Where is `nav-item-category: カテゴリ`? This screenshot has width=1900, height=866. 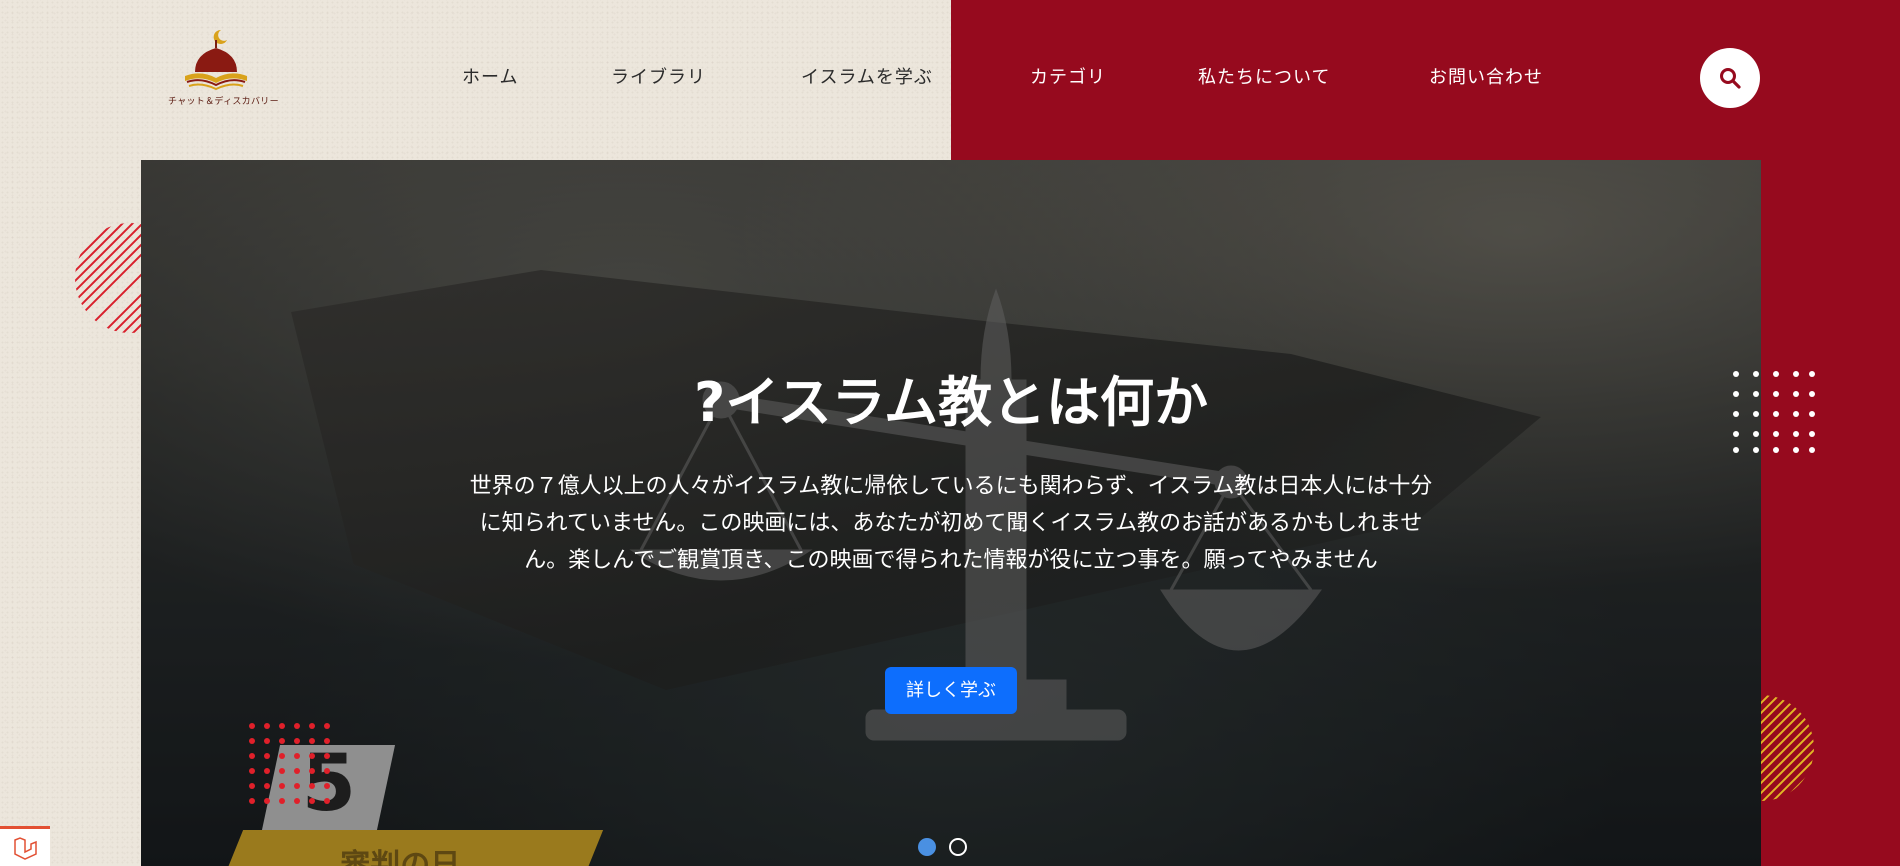
nav-item-category: カテゴリ is located at coordinates (1068, 78).